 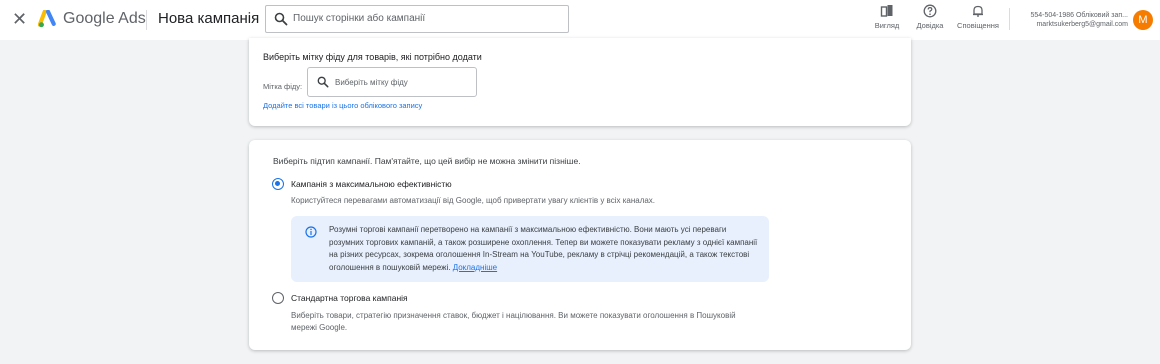 What do you see at coordinates (359, 18) in the screenshot?
I see `search-placeholder: Пошук сторінки або кампанії` at bounding box center [359, 18].